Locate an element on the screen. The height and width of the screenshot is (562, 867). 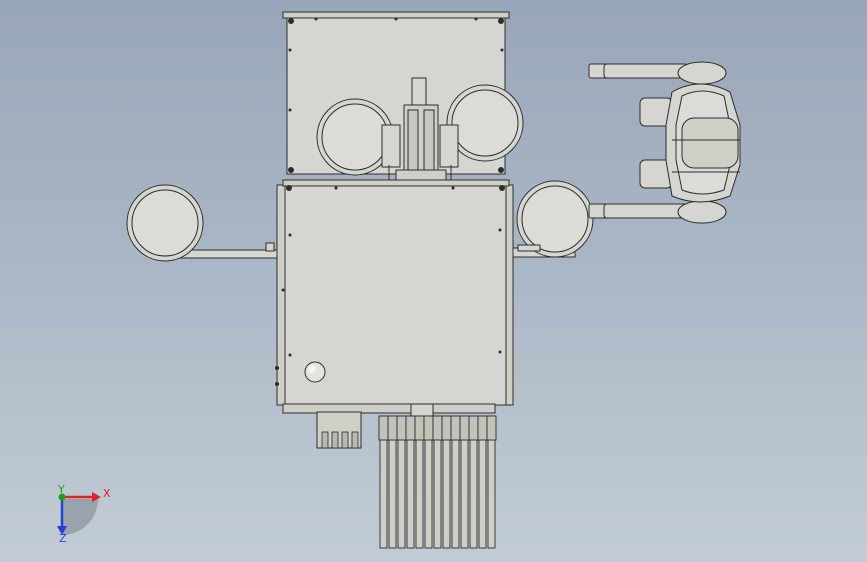
orientation-triad: X Y Z is located at coordinates (84, 514).